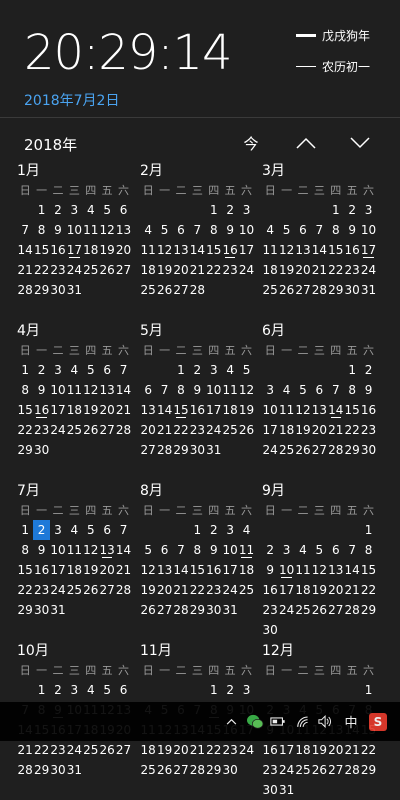 The width and height of the screenshot is (400, 800). I want to click on month-title: 6月, so click(320, 331).